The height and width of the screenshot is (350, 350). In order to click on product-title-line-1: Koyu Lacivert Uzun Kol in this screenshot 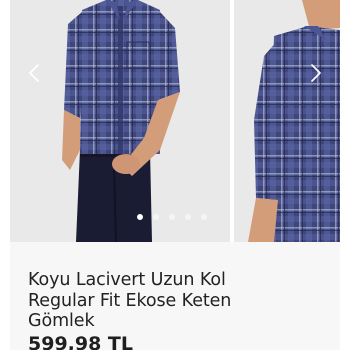, I will do `click(127, 280)`.